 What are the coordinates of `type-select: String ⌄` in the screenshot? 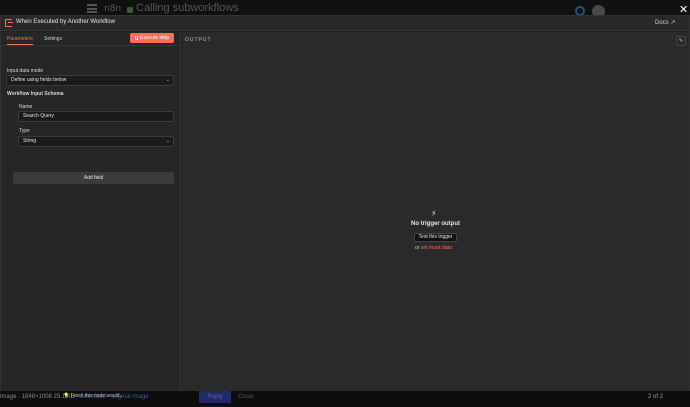 It's located at (96, 141).